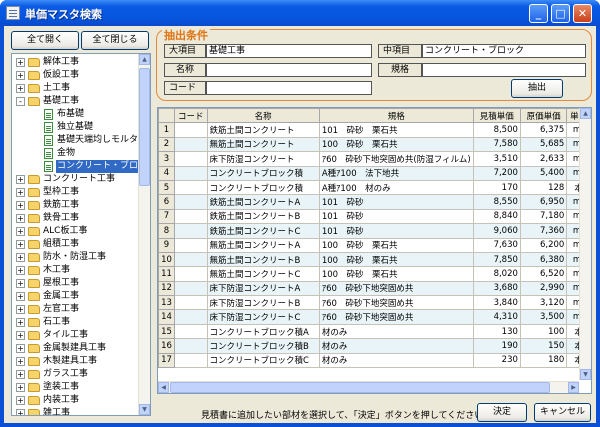  What do you see at coordinates (289, 51) in the screenshot?
I see `major-category-field: 基礎工事` at bounding box center [289, 51].